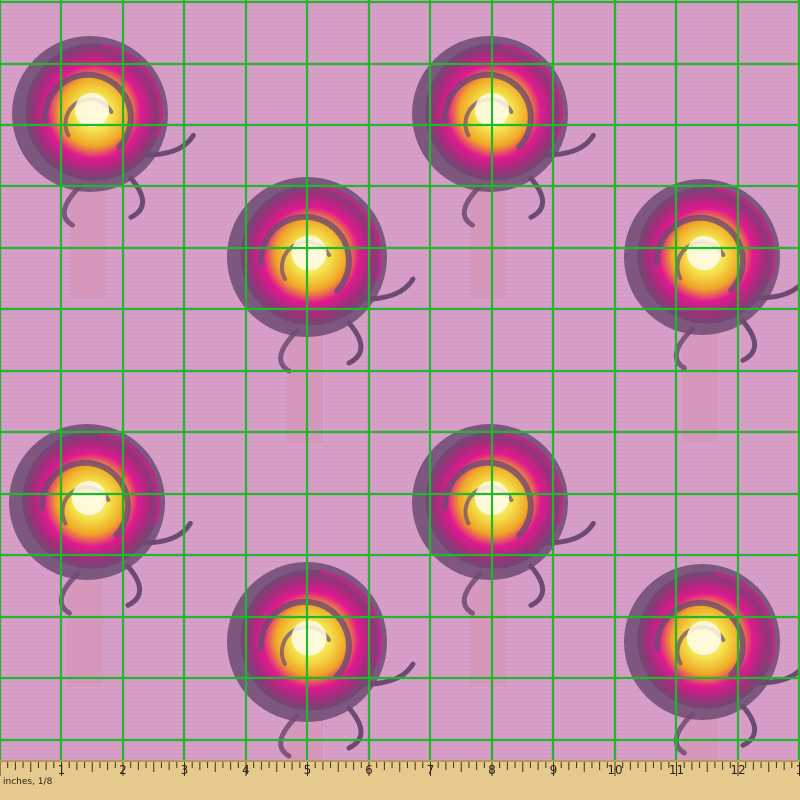 This screenshot has height=800, width=800. Describe the element at coordinates (431, 770) in the screenshot. I see `ruler-label: 7` at that location.